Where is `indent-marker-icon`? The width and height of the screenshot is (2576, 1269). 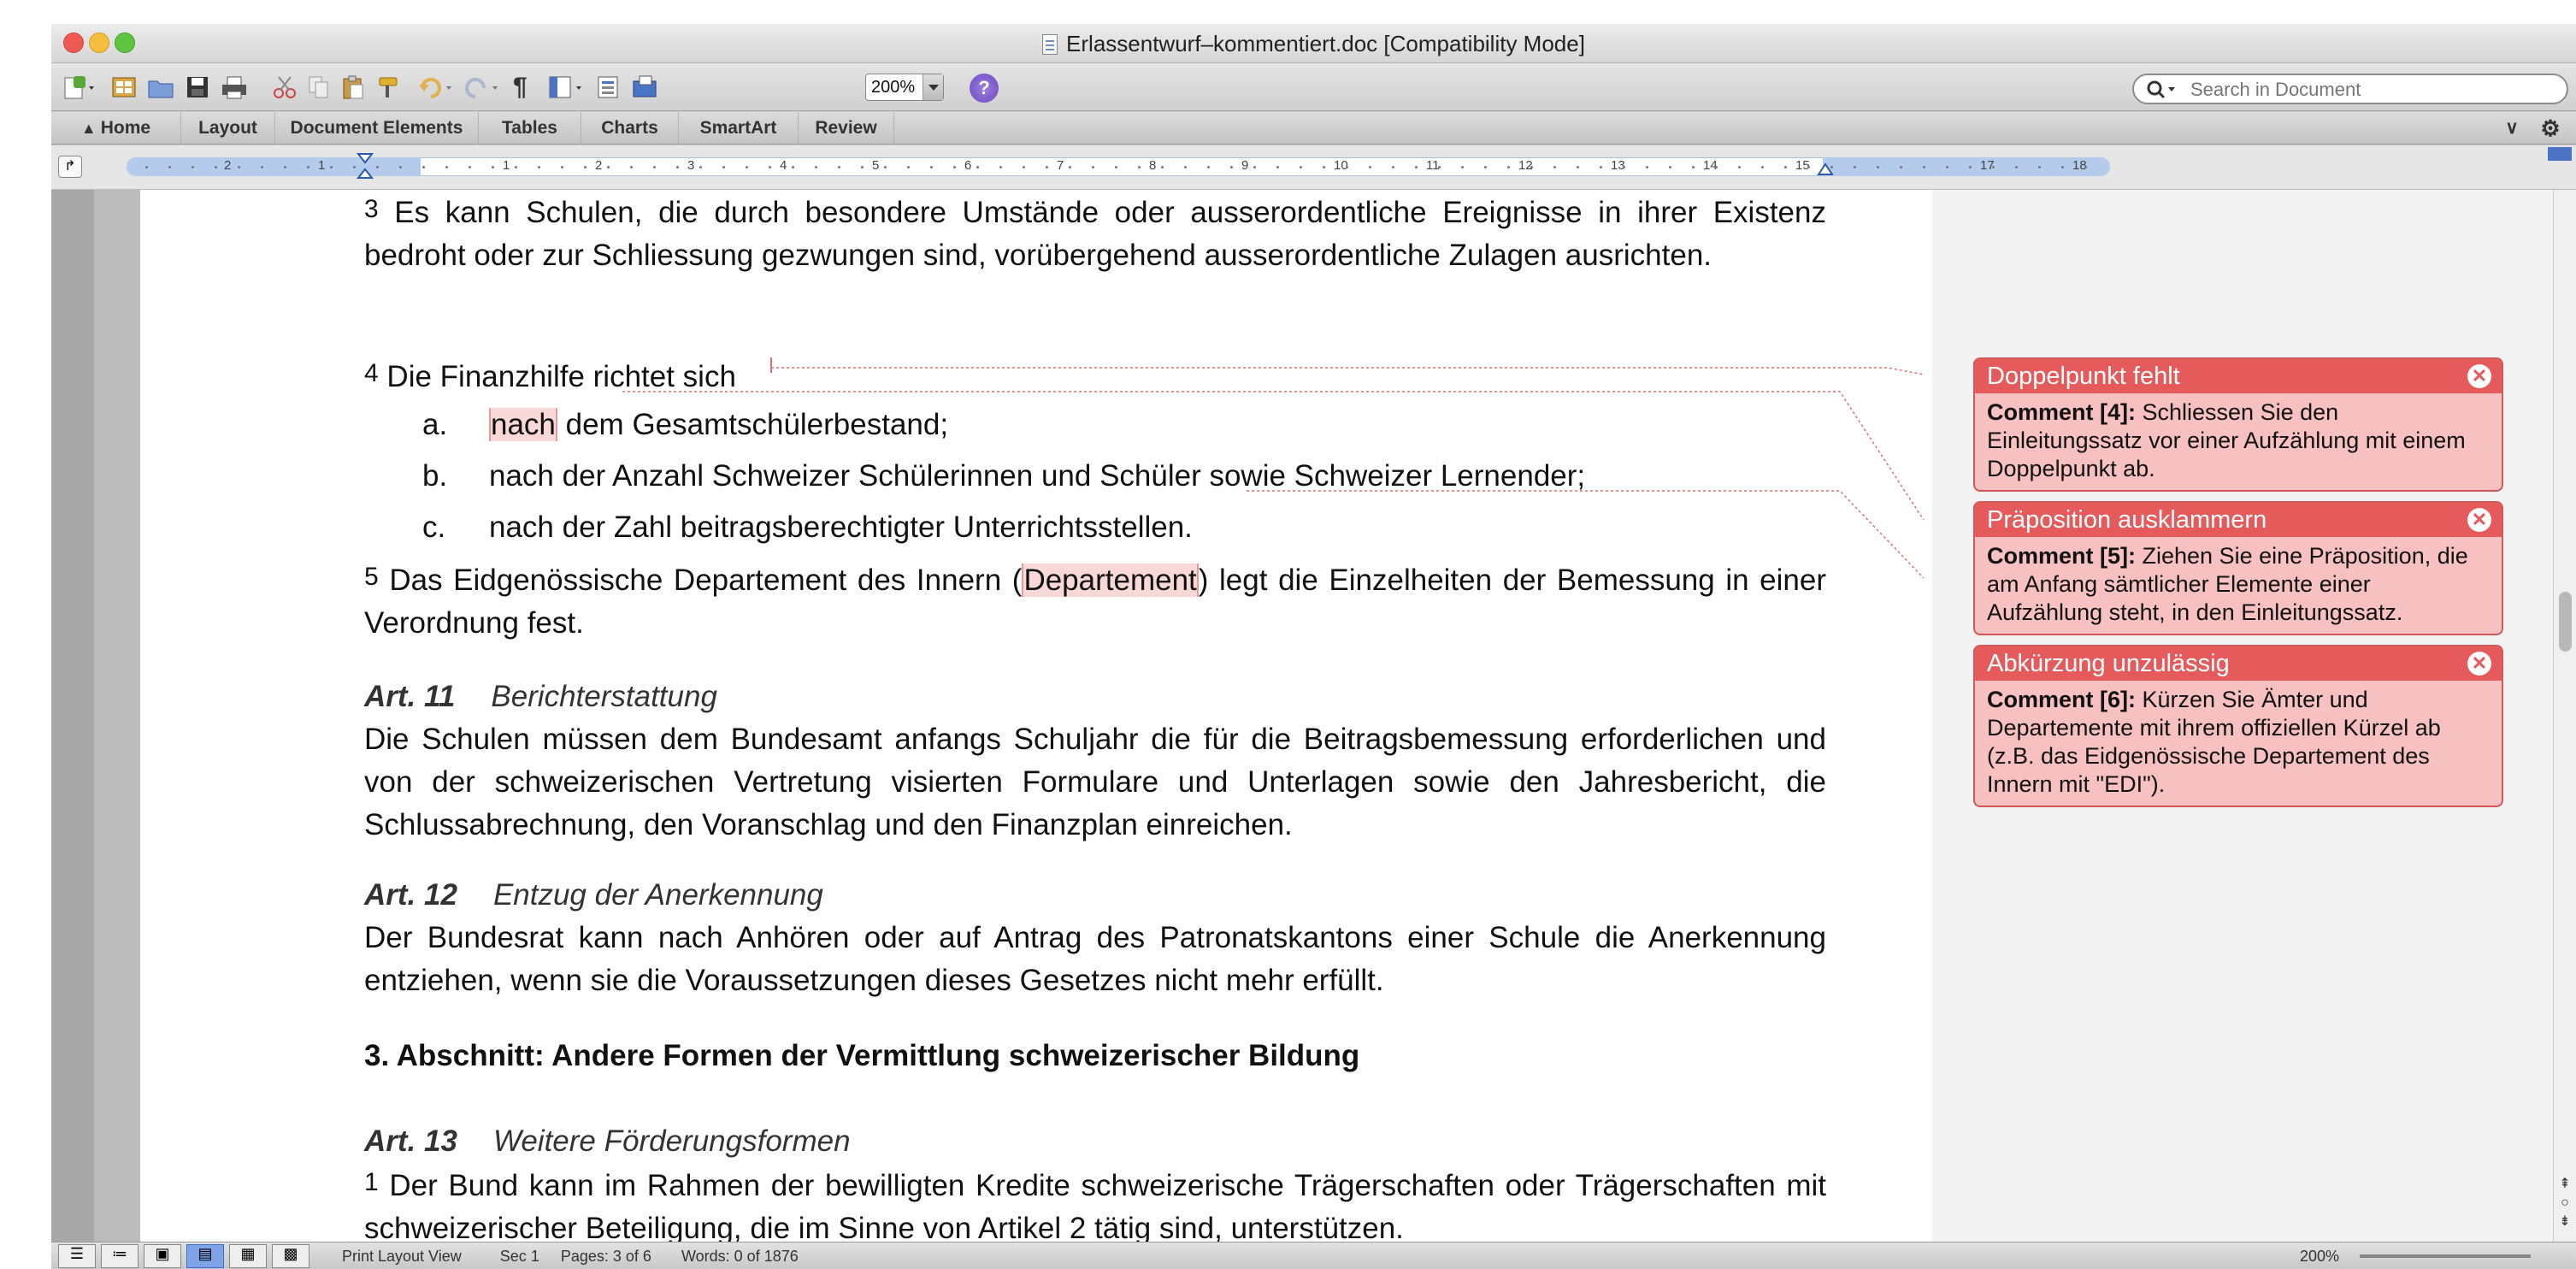 indent-marker-icon is located at coordinates (365, 169).